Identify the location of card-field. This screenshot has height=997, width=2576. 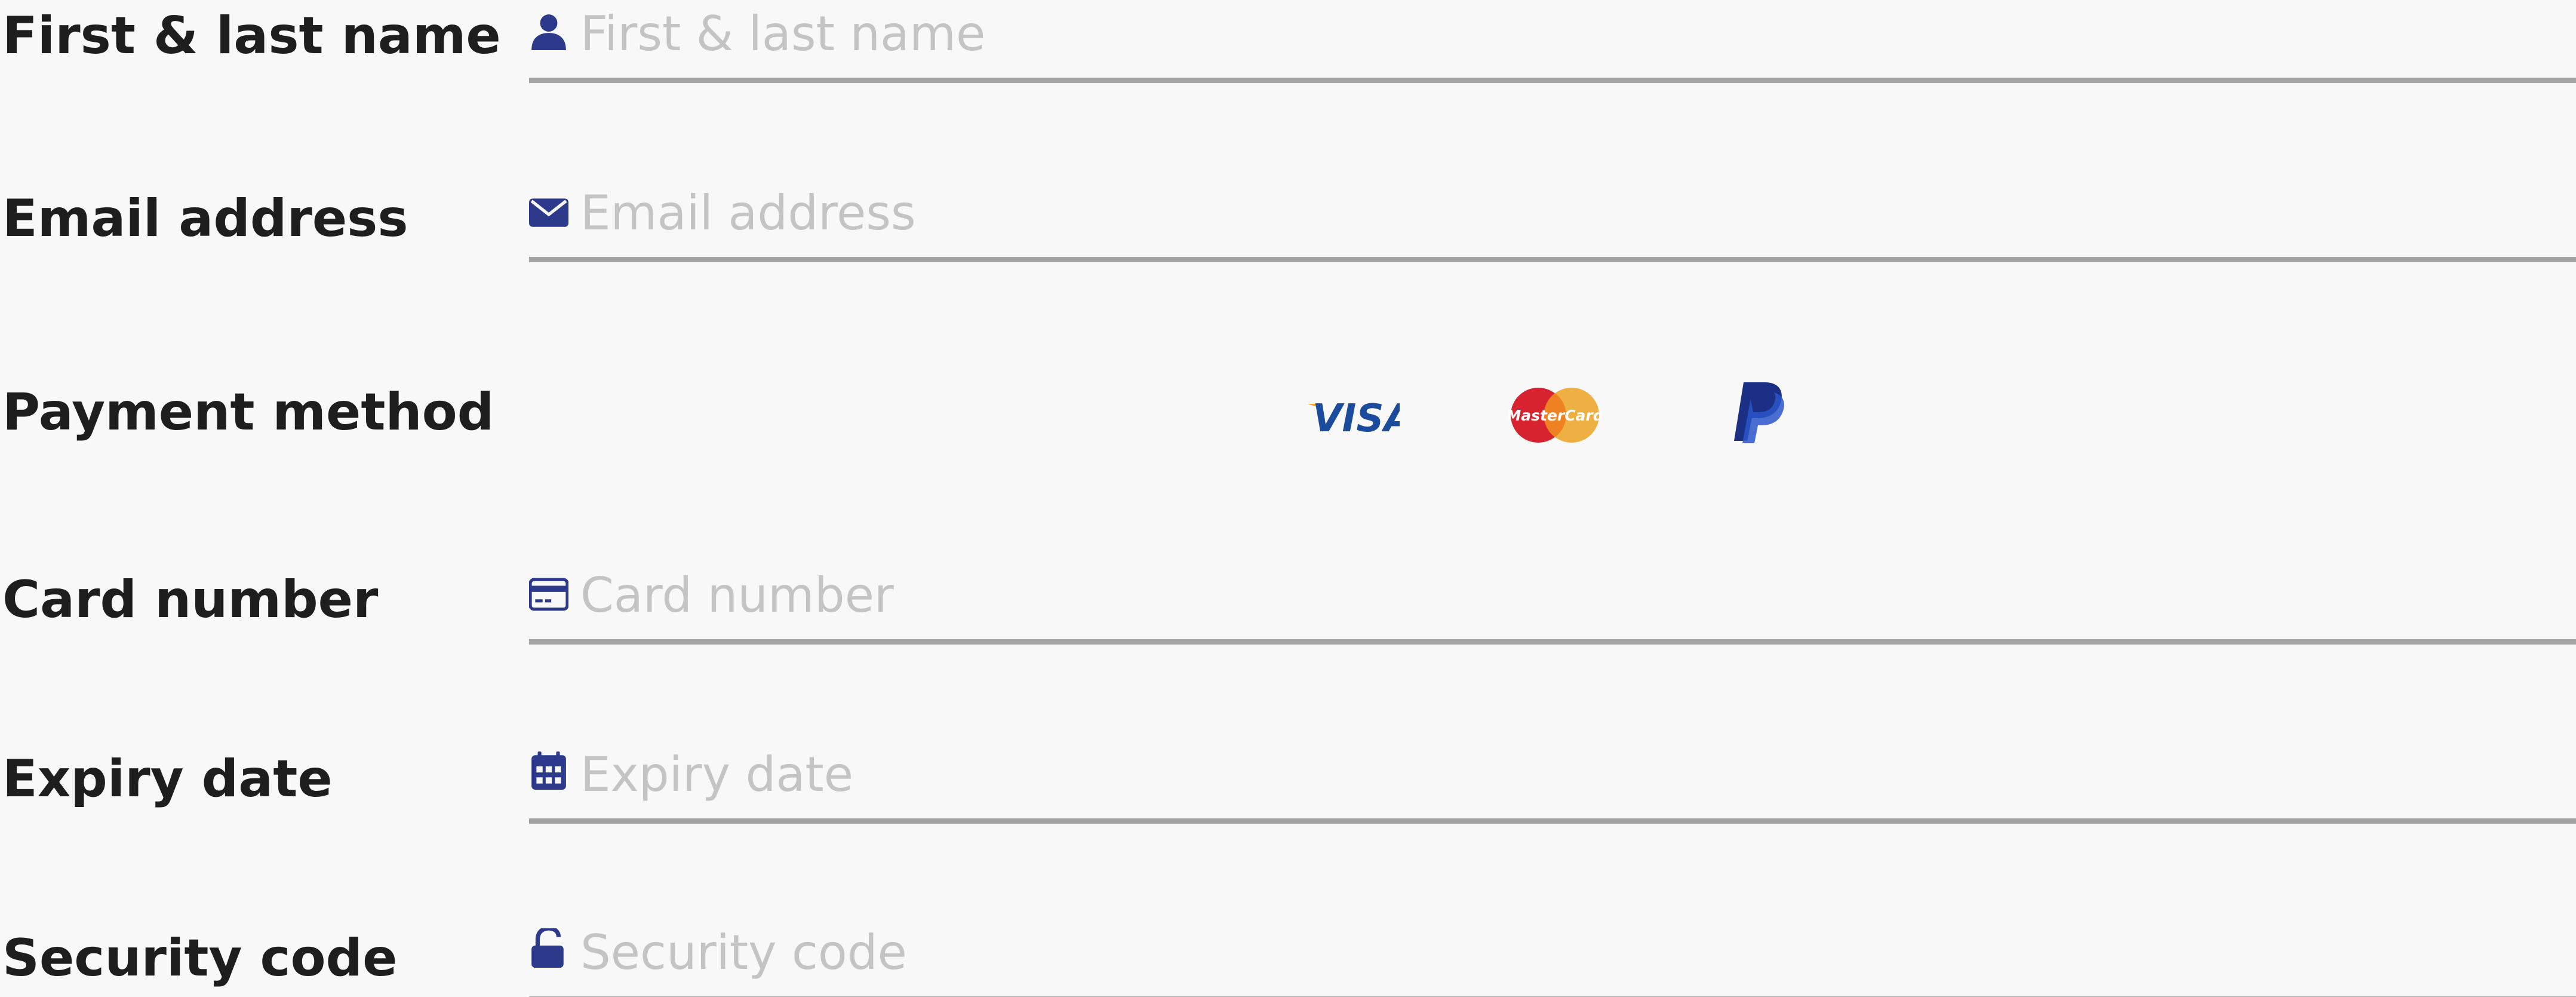
(1552, 603).